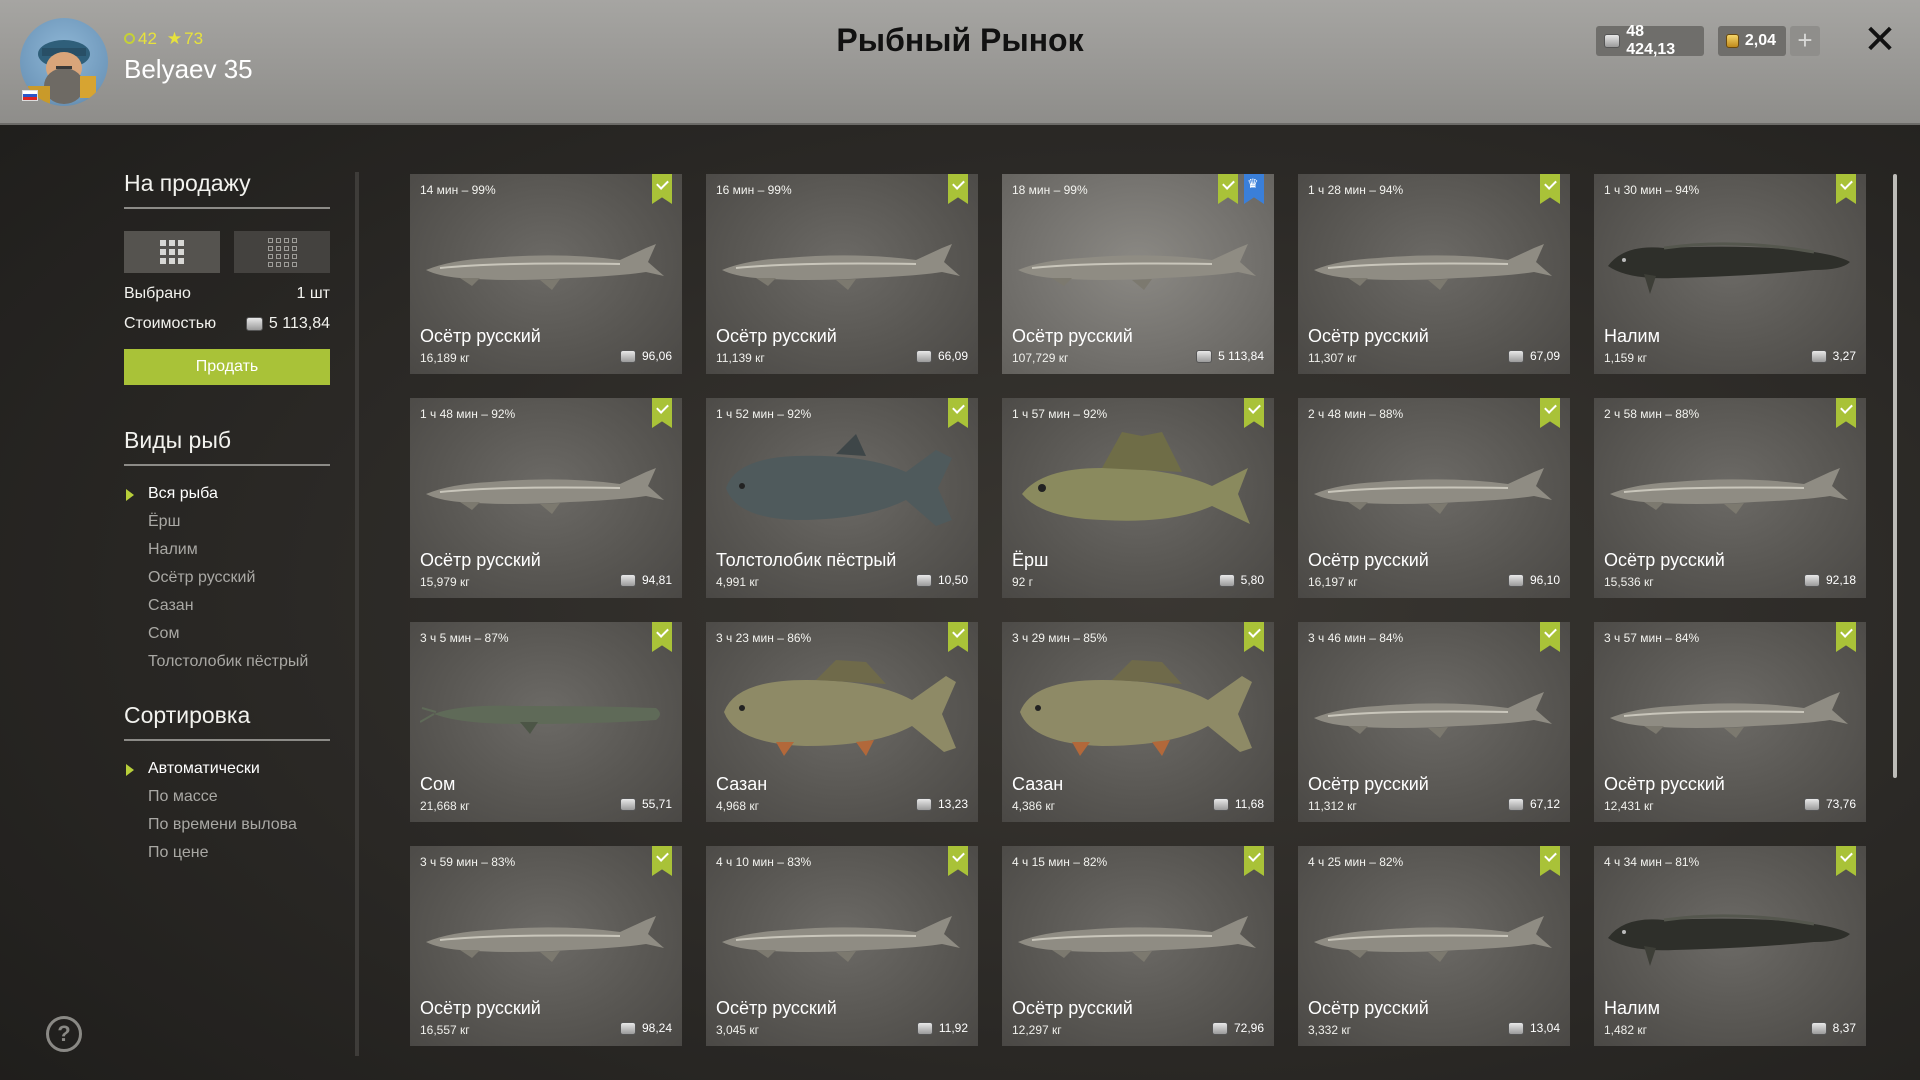 The height and width of the screenshot is (1080, 1920). What do you see at coordinates (172, 252) in the screenshot?
I see `large-grid-view-button` at bounding box center [172, 252].